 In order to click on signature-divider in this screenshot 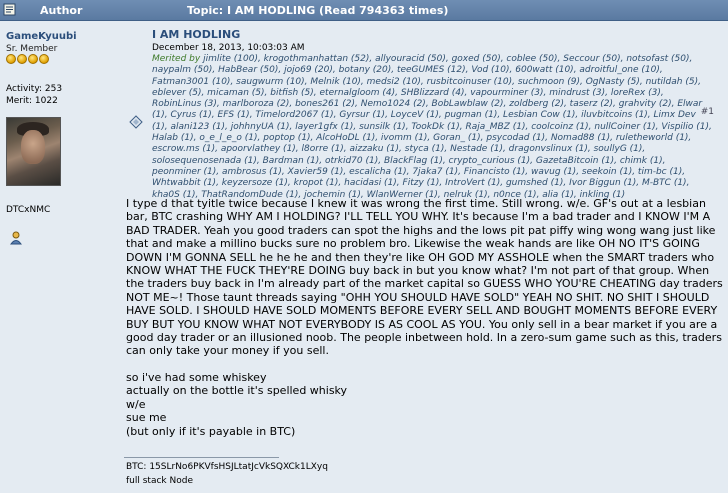, I will do `click(201, 457)`.